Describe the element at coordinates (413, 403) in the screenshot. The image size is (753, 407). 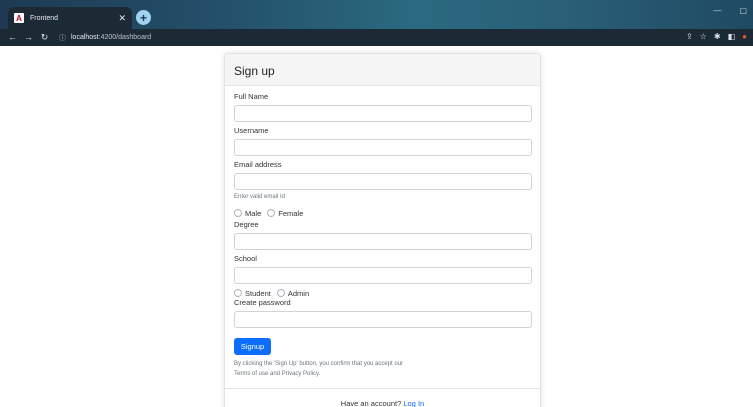
I see `login-link: Log In` at that location.